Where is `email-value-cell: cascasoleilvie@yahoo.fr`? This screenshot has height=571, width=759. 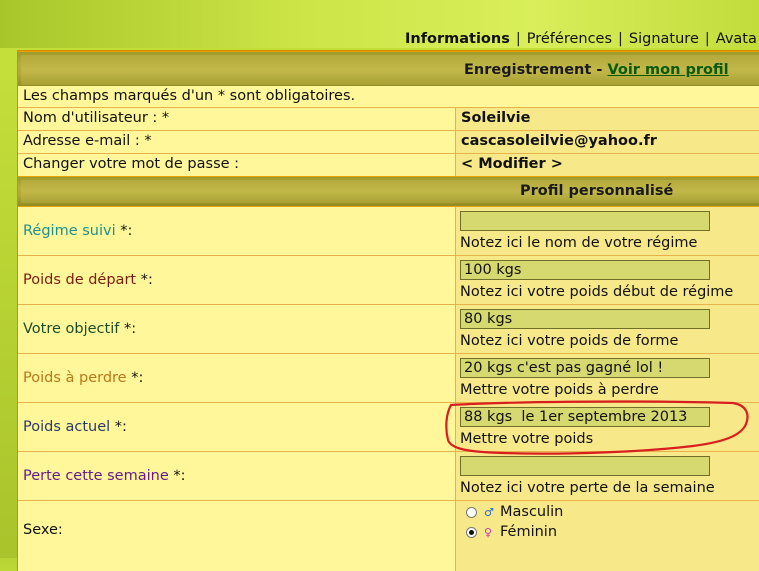 email-value-cell: cascasoleilvie@yahoo.fr is located at coordinates (607, 142).